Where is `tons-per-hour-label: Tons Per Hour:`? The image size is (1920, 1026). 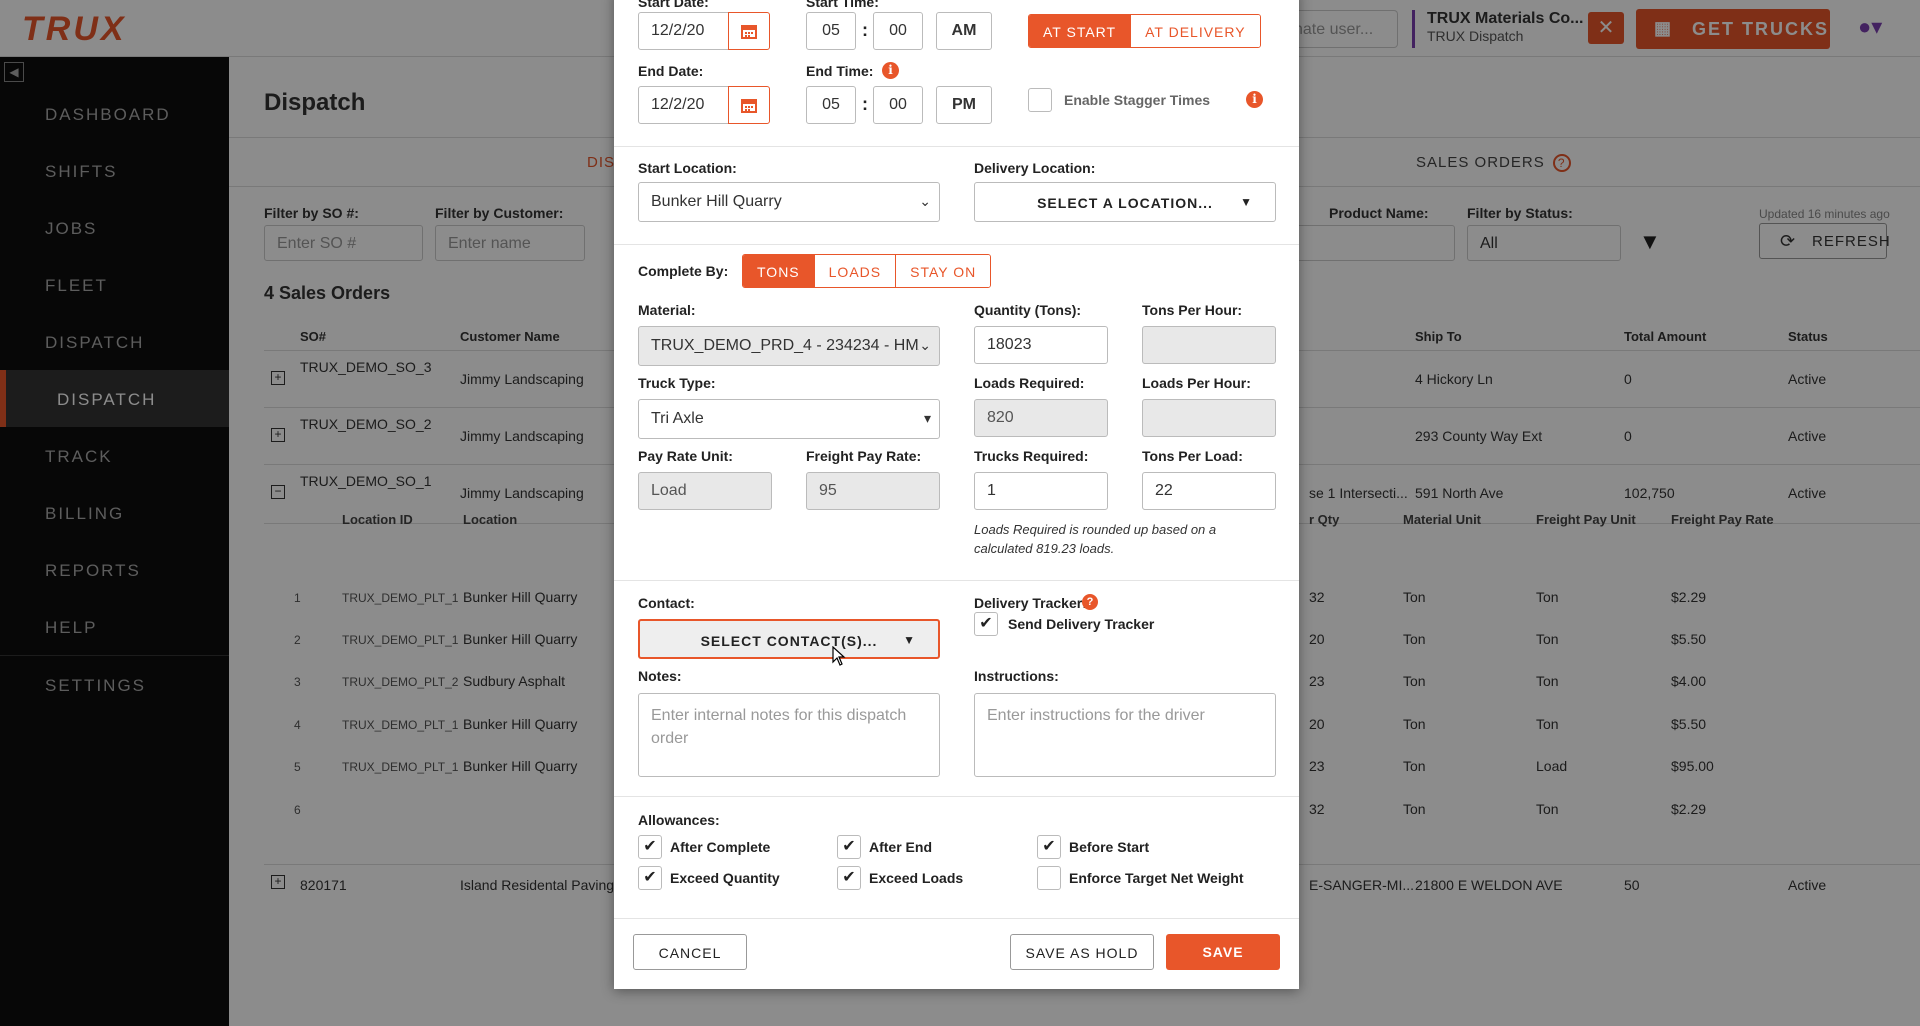
tons-per-hour-label: Tons Per Hour: is located at coordinates (1192, 310).